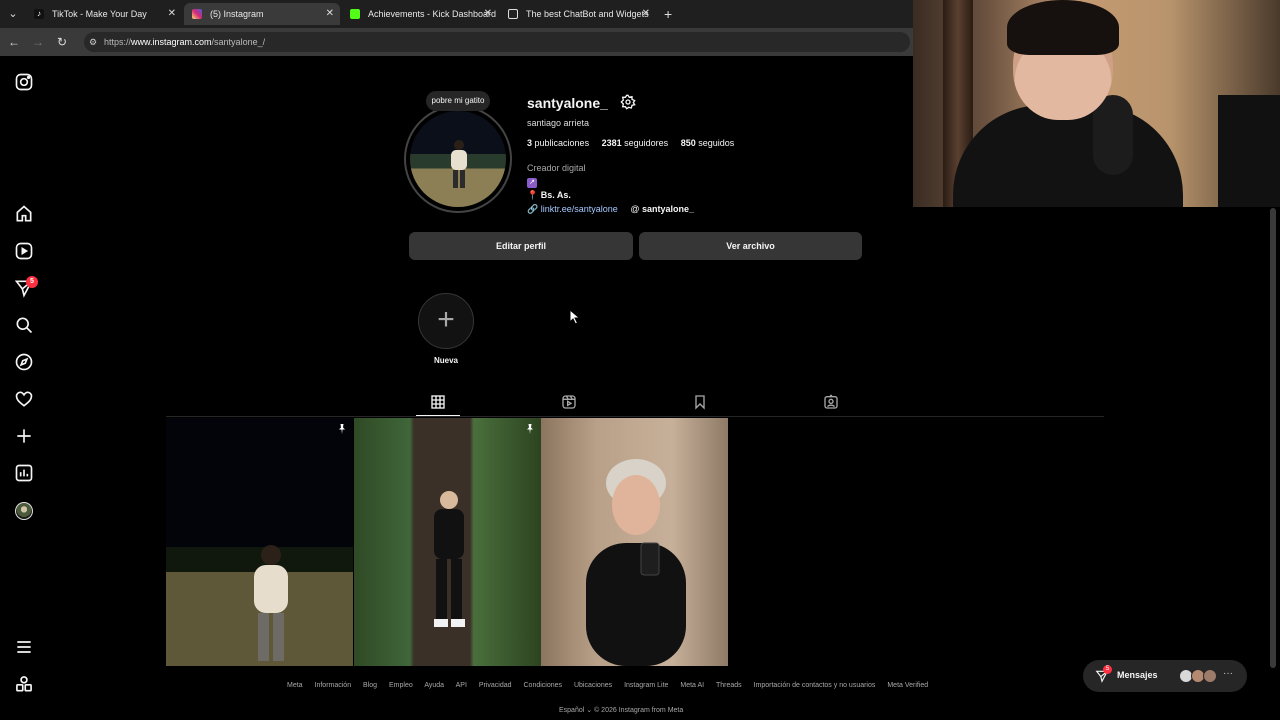 The image size is (1280, 720). I want to click on footer-link: Ubicaciones, so click(593, 685).